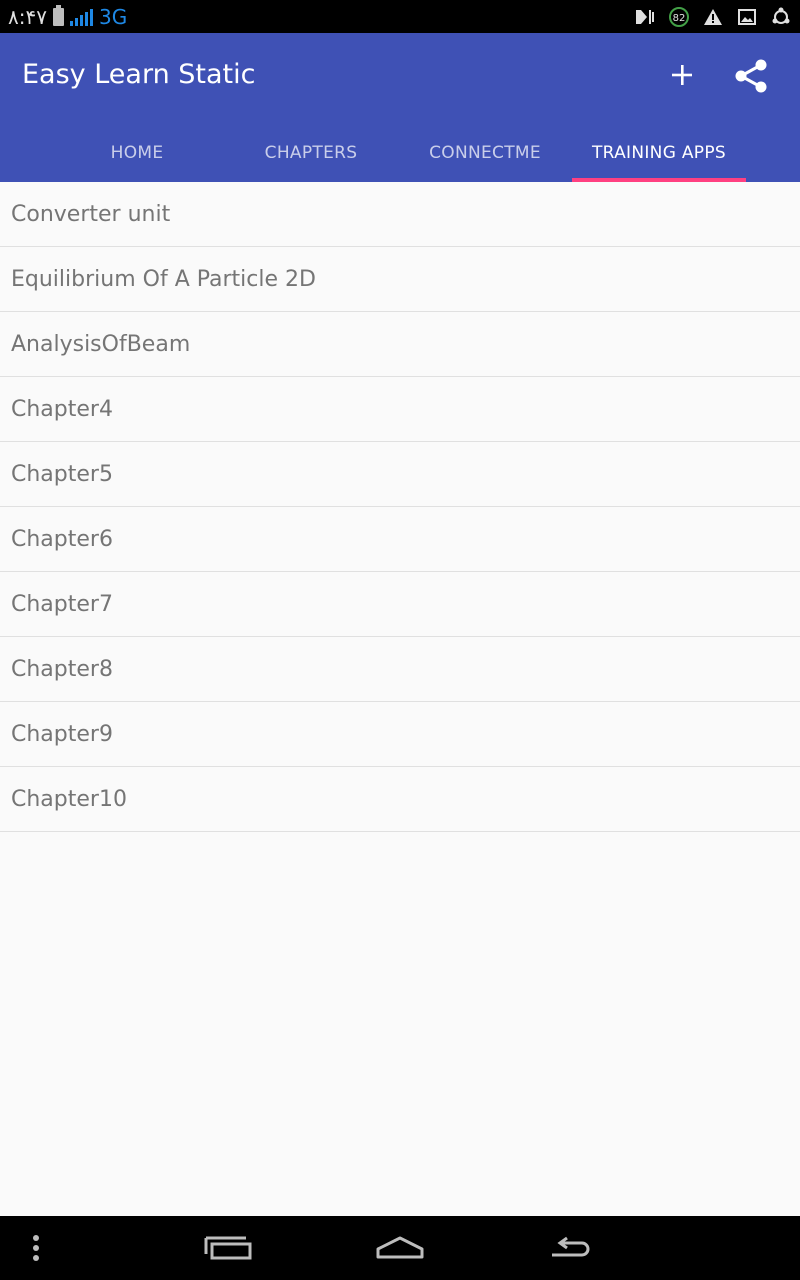 The image size is (800, 1280). Describe the element at coordinates (400, 16) in the screenshot. I see `status-bar: ٨:۴٧ 3G 82` at that location.